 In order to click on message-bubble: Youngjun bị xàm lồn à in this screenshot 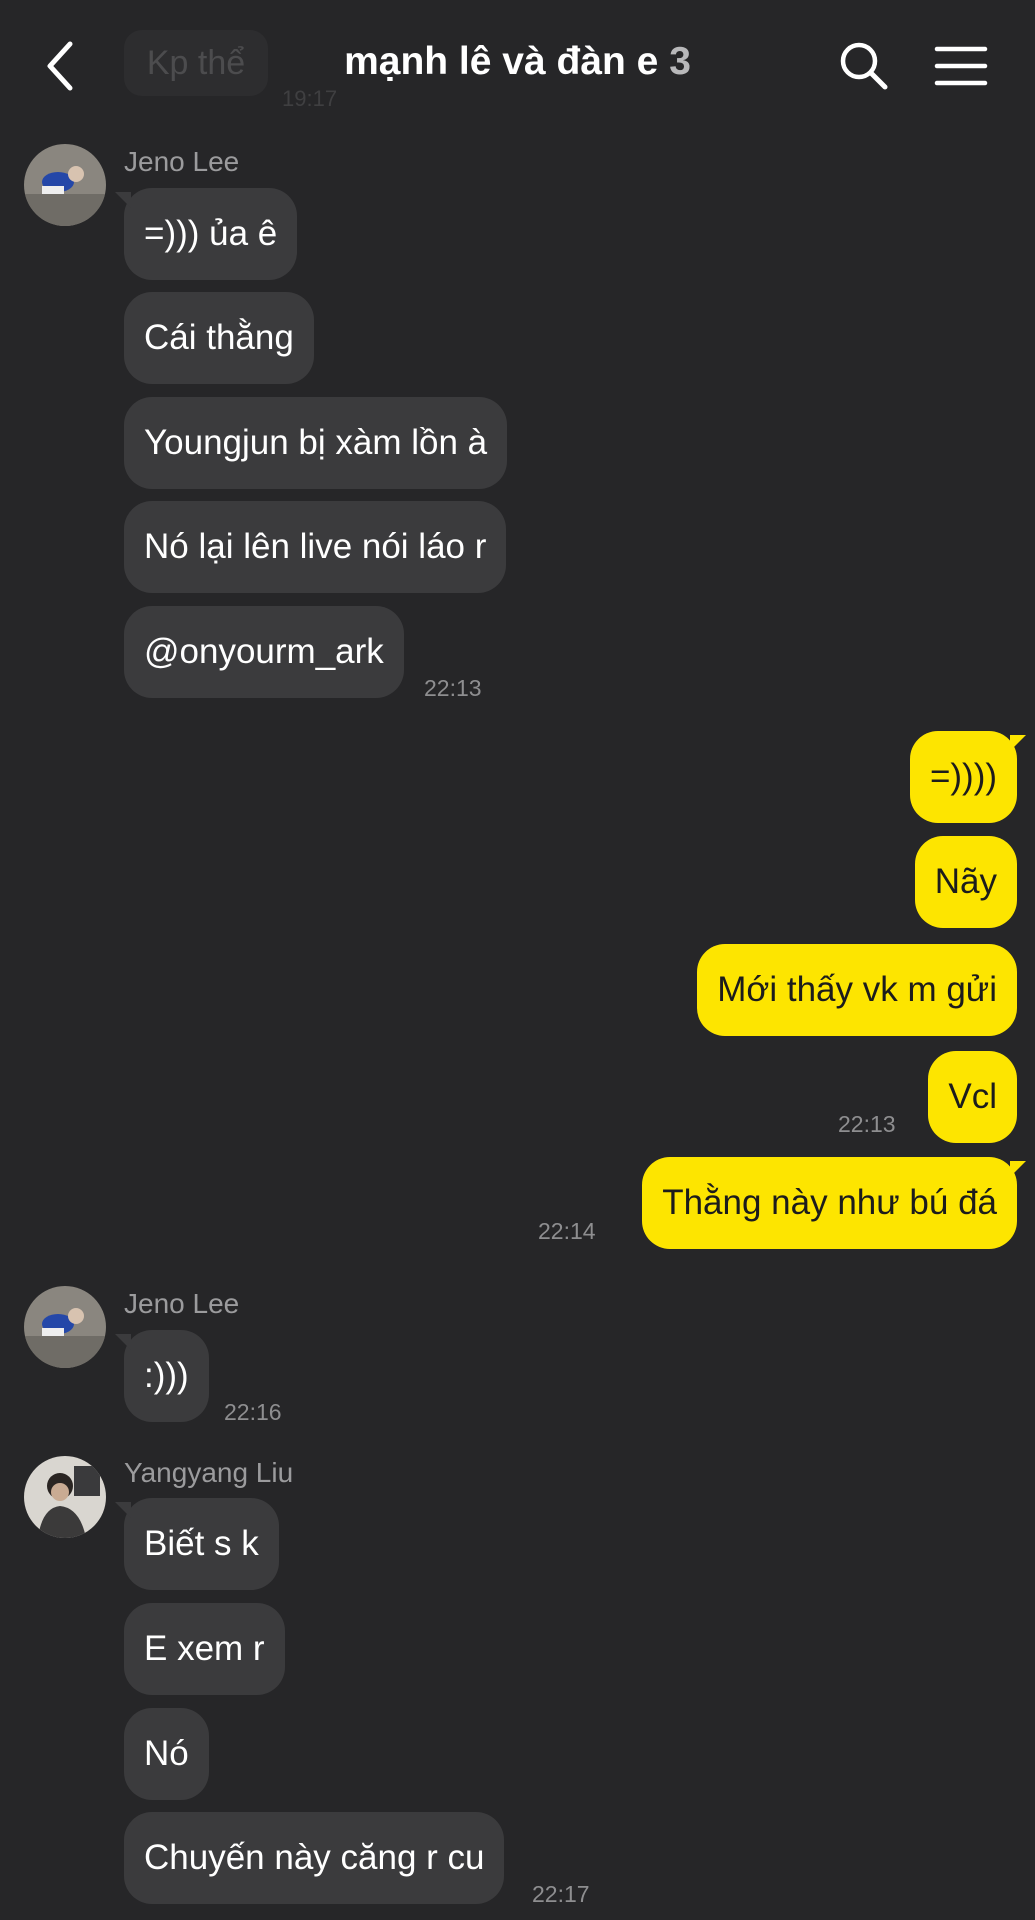, I will do `click(316, 443)`.